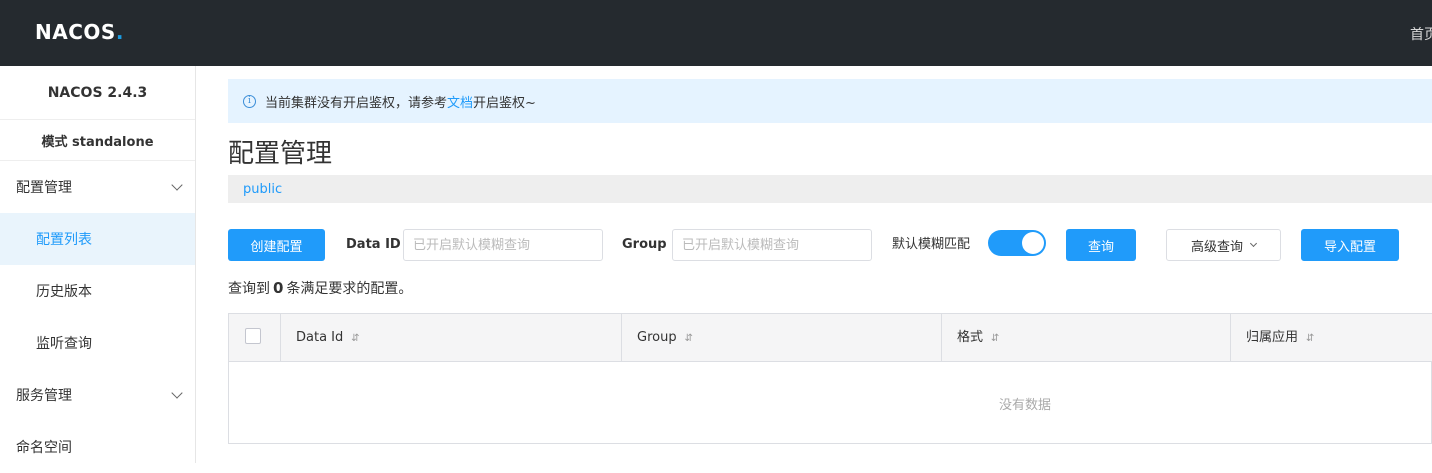 The image size is (1432, 473). What do you see at coordinates (276, 245) in the screenshot?
I see `create-config-button: 创建配置` at bounding box center [276, 245].